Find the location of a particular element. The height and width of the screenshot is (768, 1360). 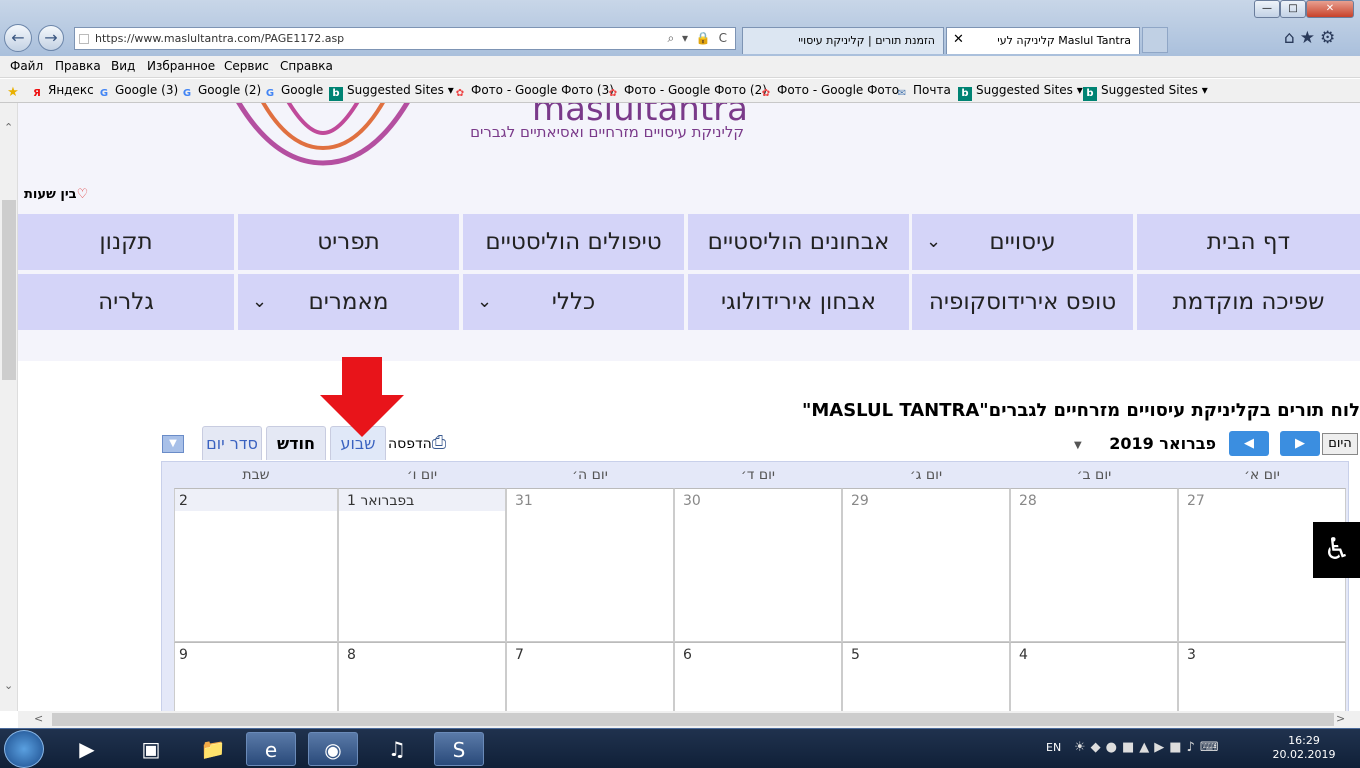

fav-item: G Google is located at coordinates (293, 92).